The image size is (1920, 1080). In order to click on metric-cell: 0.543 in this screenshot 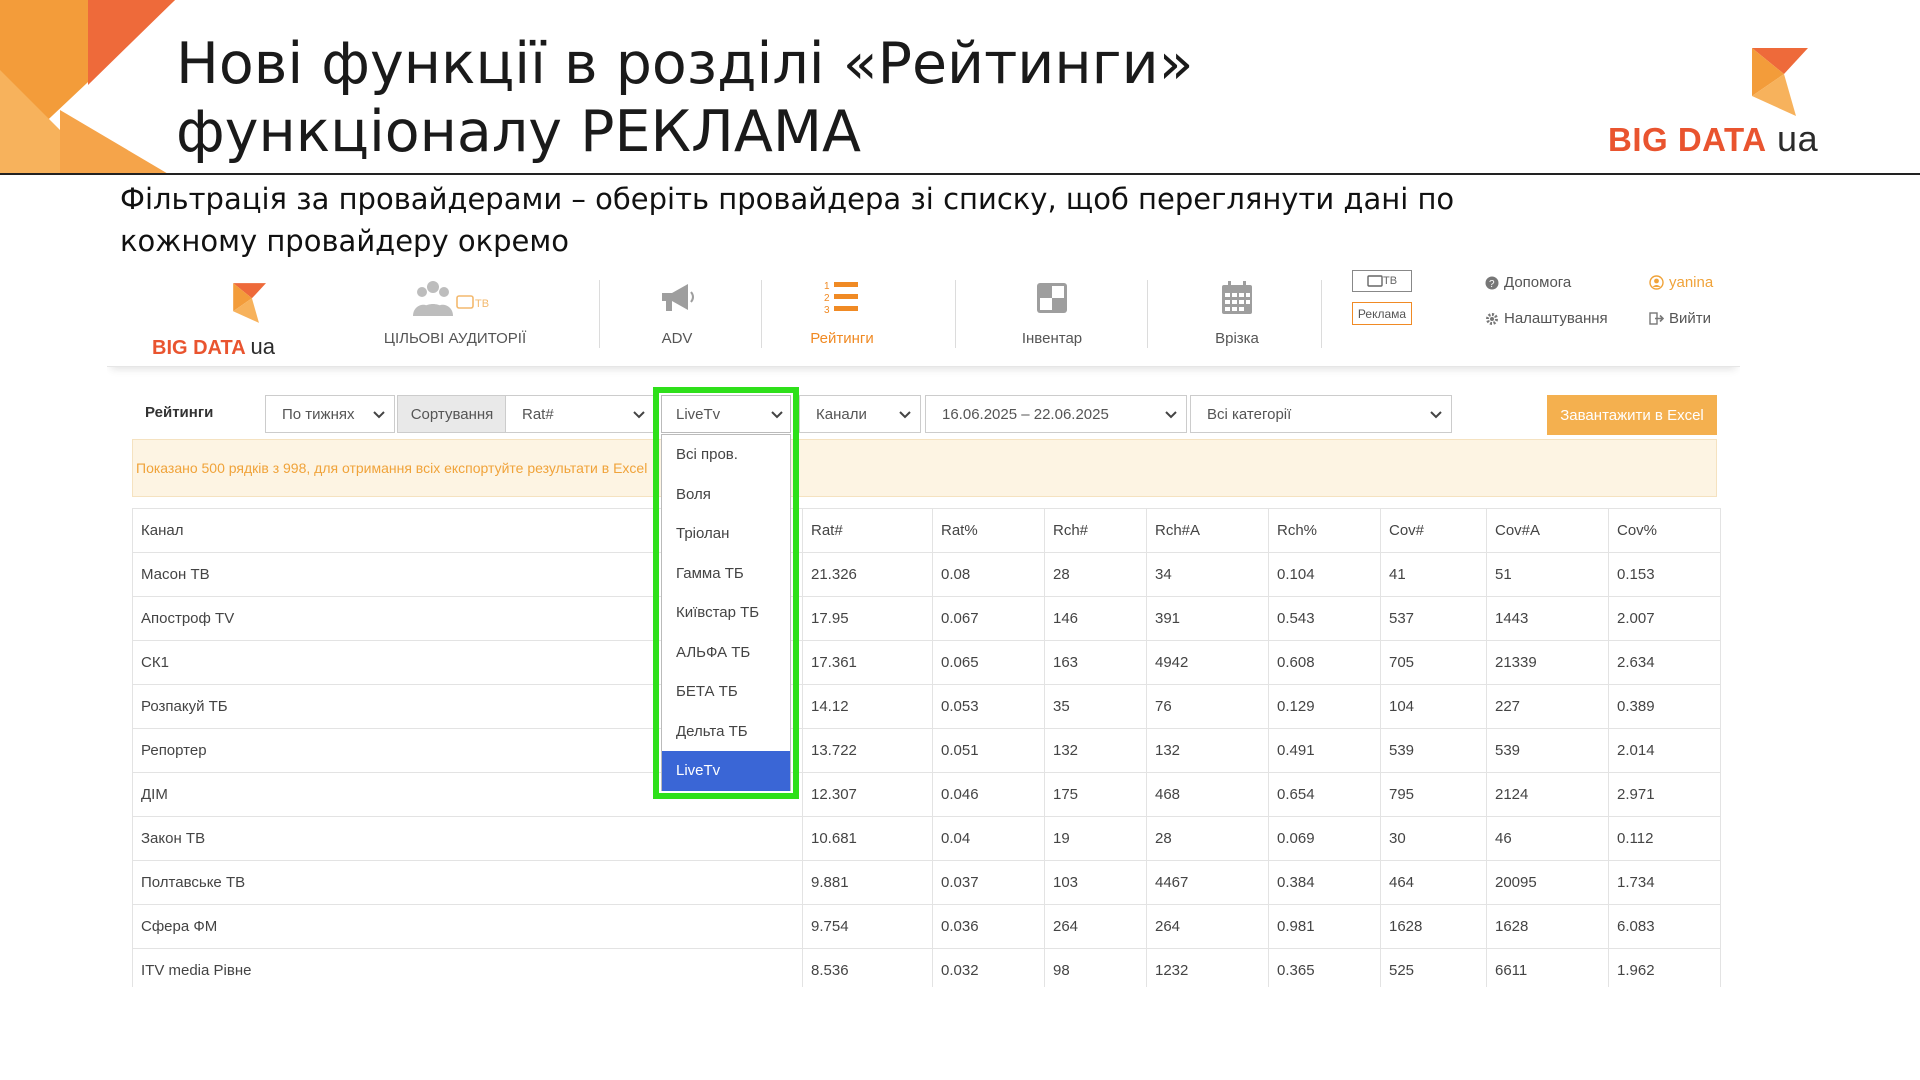, I will do `click(1324, 618)`.